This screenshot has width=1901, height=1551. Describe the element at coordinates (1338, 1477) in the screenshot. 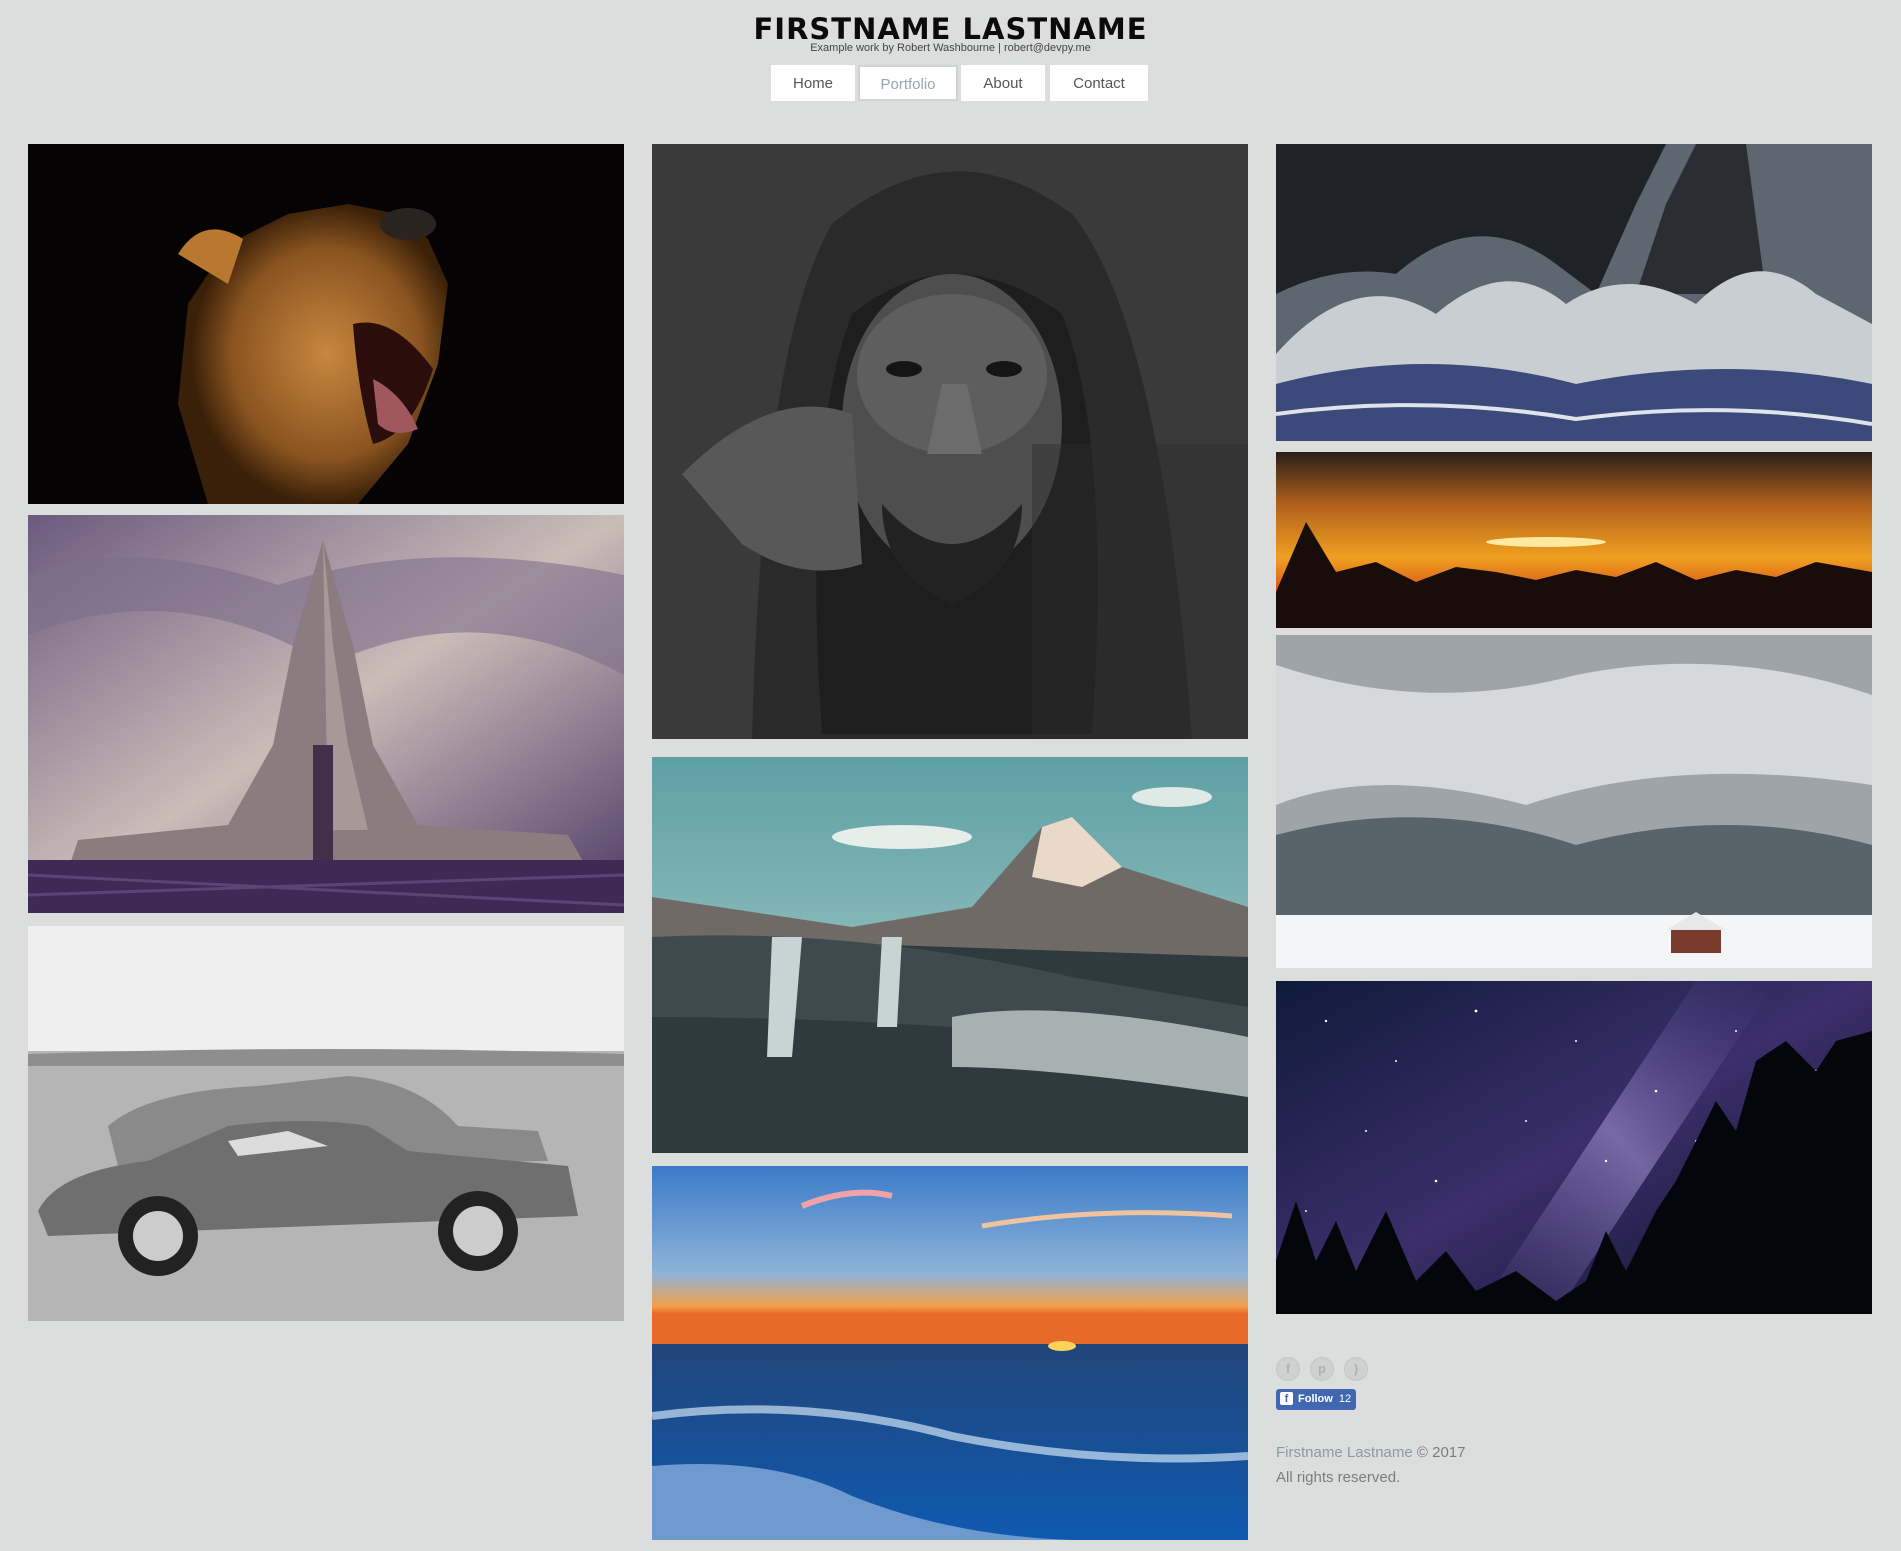

I see `rights-text: All rights reserved.` at that location.